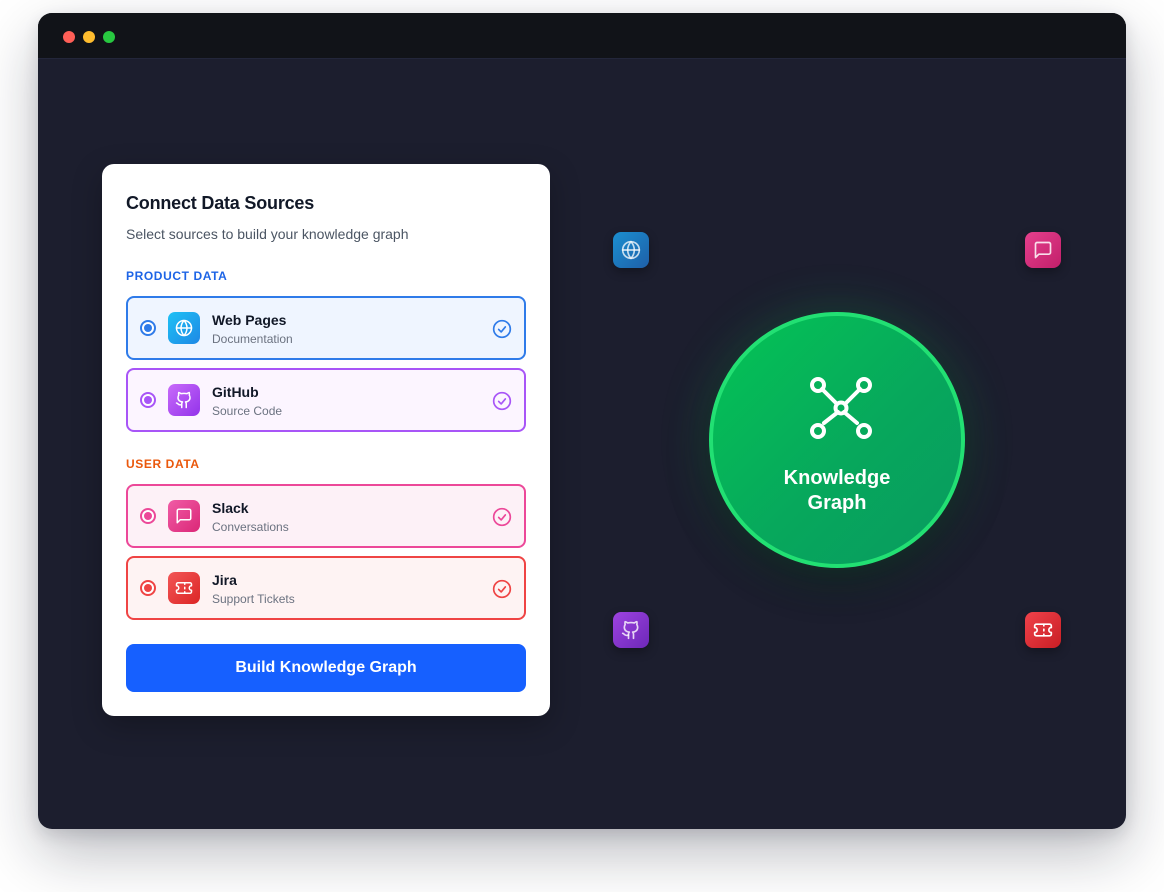  What do you see at coordinates (837, 503) in the screenshot?
I see `knowledge-graph-label-line2: Graph` at bounding box center [837, 503].